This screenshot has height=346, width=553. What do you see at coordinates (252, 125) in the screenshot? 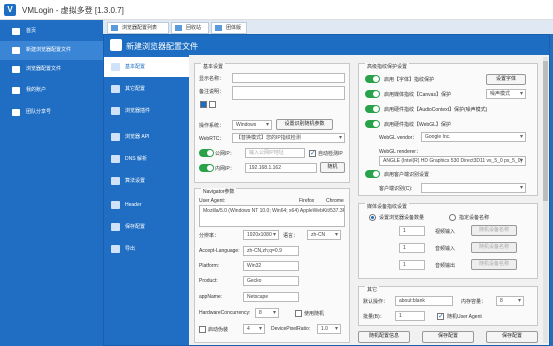
I see `os-select: Windows` at bounding box center [252, 125].